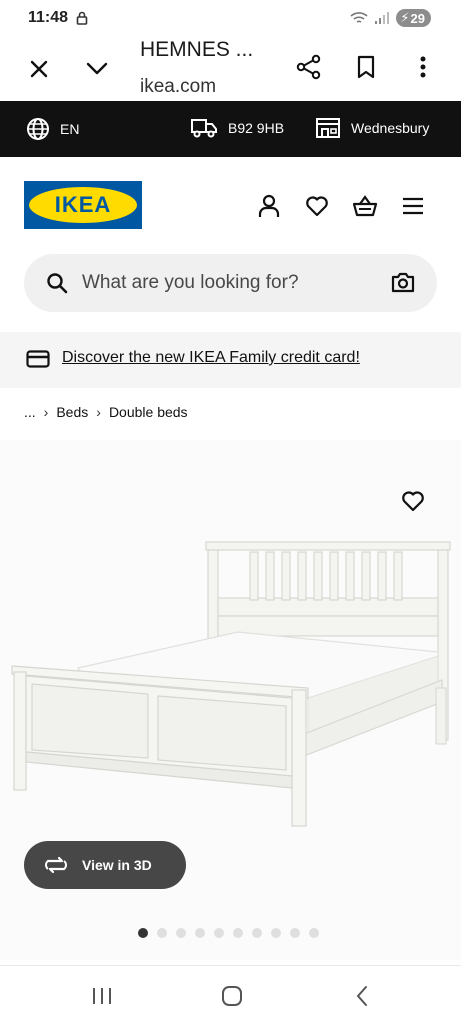 Image resolution: width=461 pixels, height=1024 pixels. I want to click on bookmark-icon, so click(366, 67).